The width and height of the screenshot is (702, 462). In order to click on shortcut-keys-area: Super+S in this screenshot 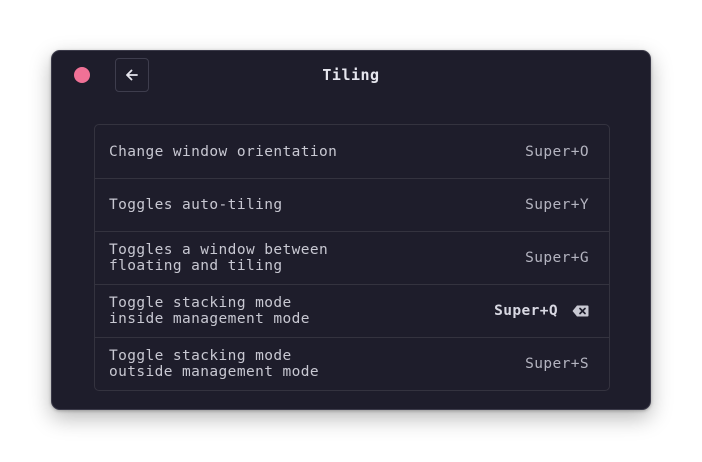, I will do `click(557, 364)`.